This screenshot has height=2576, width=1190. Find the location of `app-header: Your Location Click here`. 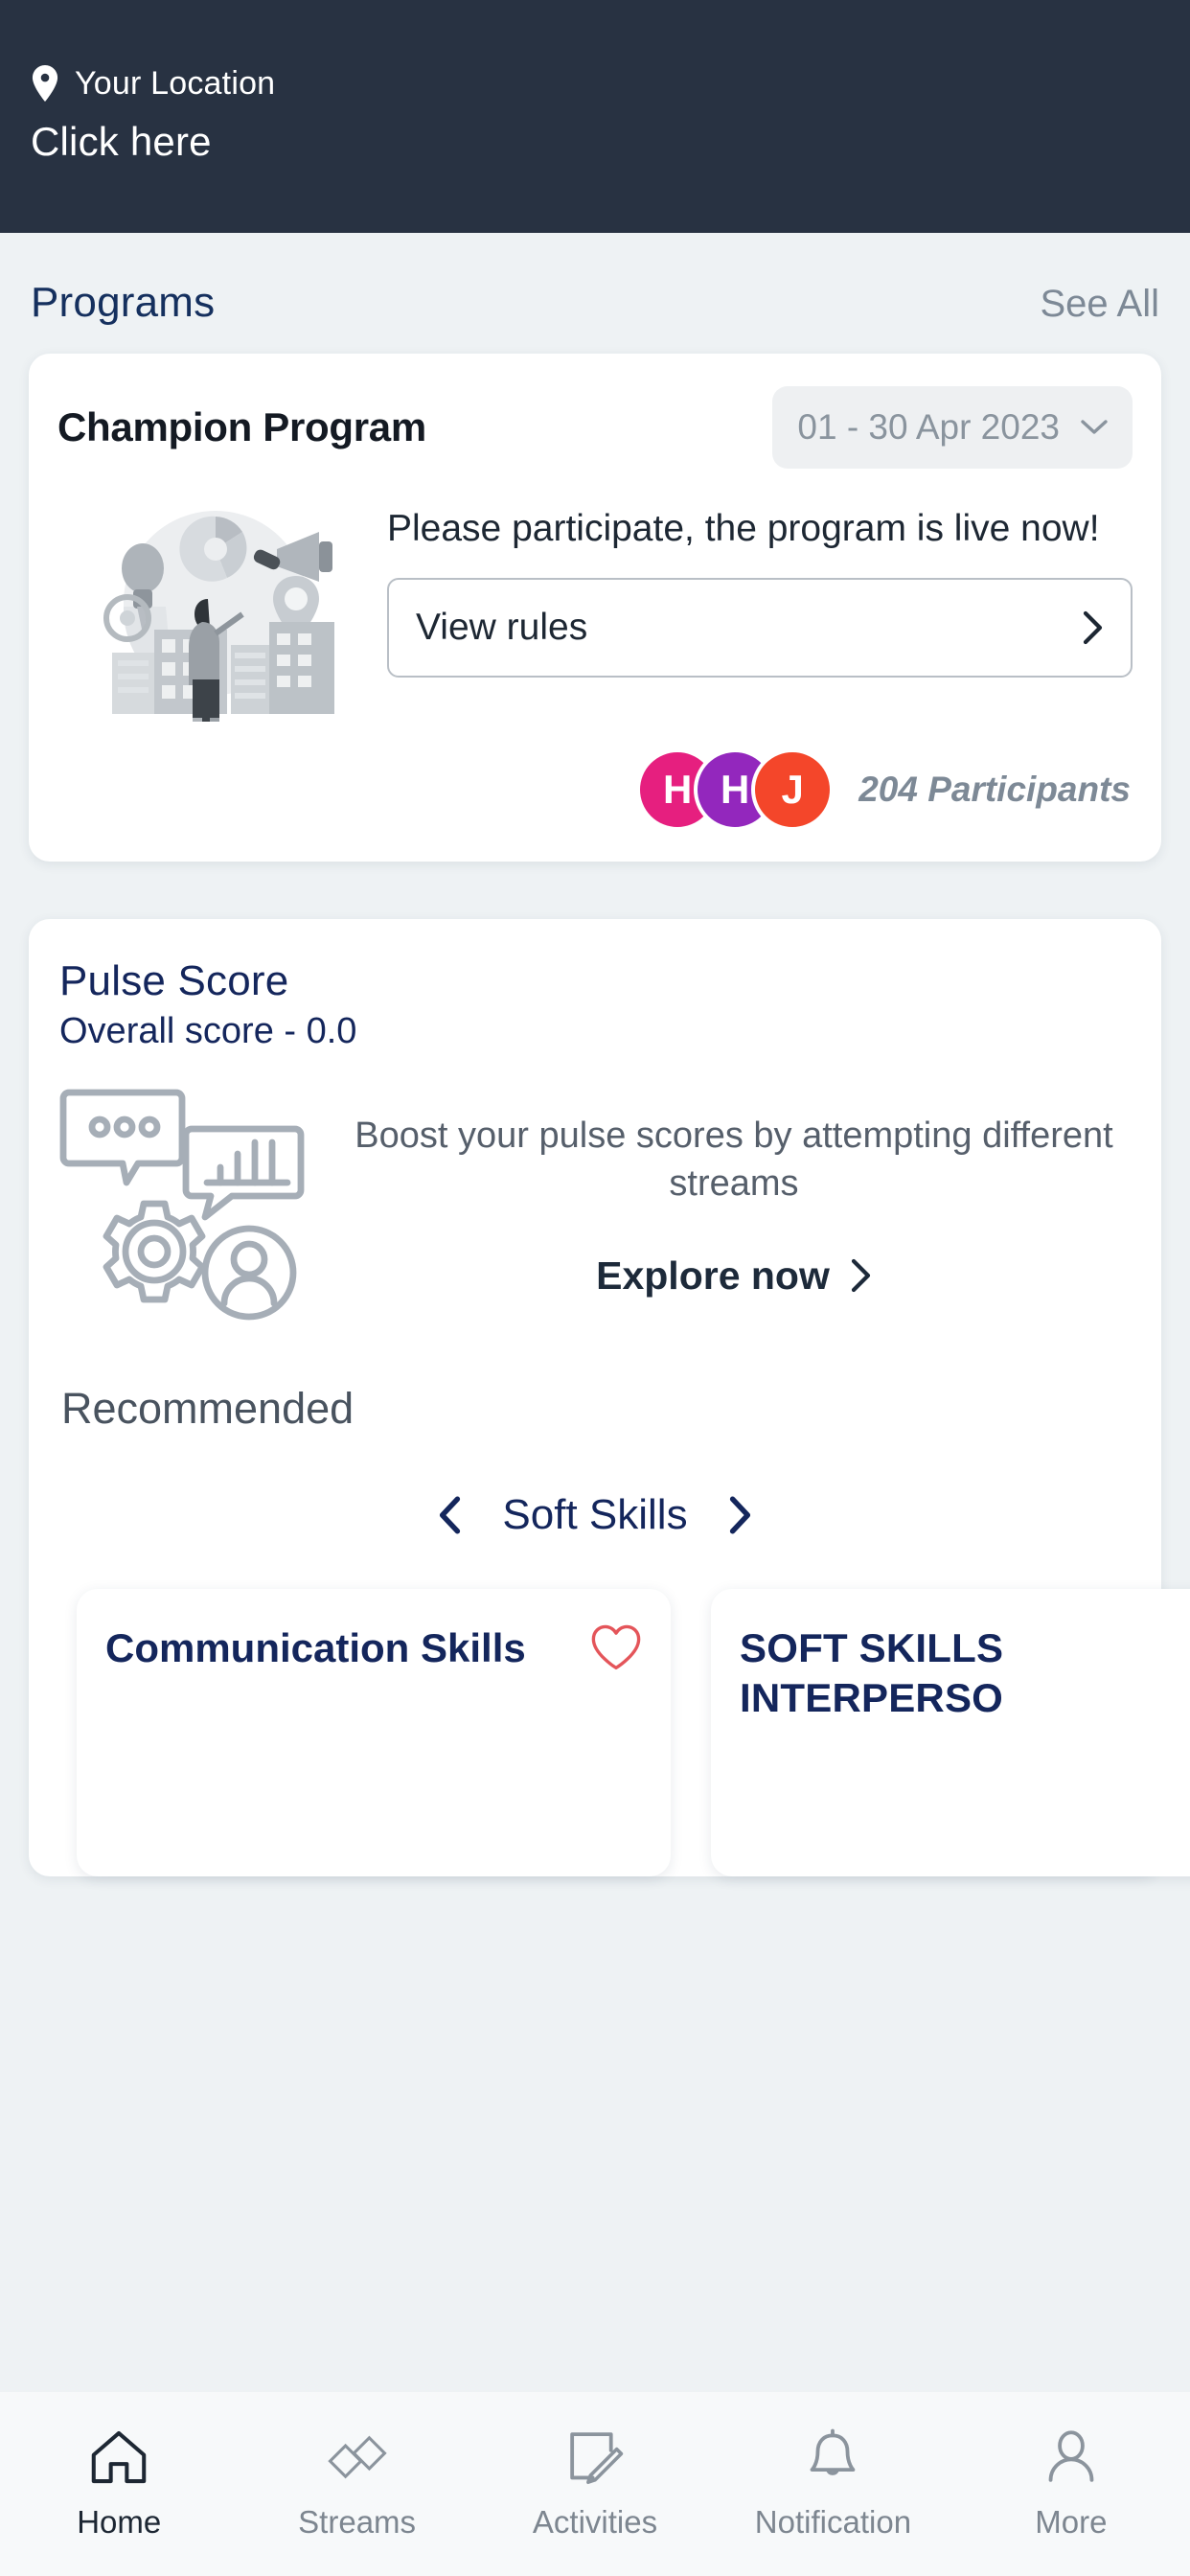

app-header: Your Location Click here is located at coordinates (595, 116).